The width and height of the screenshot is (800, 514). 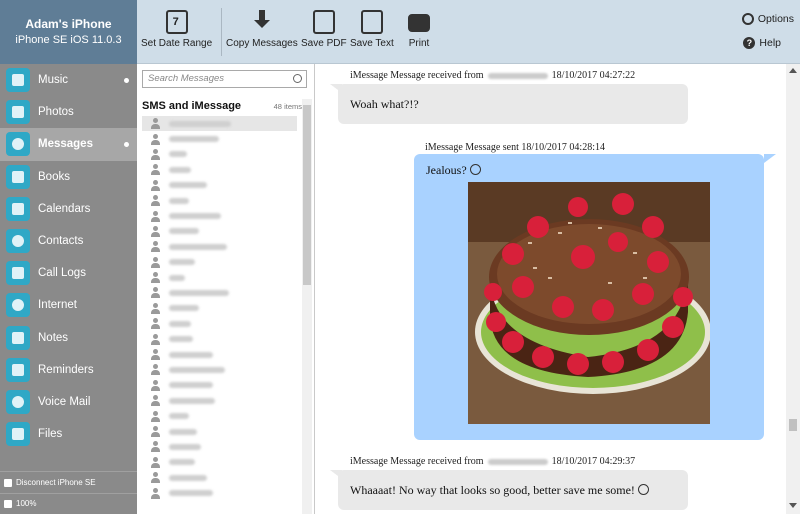 What do you see at coordinates (323, 22) in the screenshot?
I see `pdf-icon` at bounding box center [323, 22].